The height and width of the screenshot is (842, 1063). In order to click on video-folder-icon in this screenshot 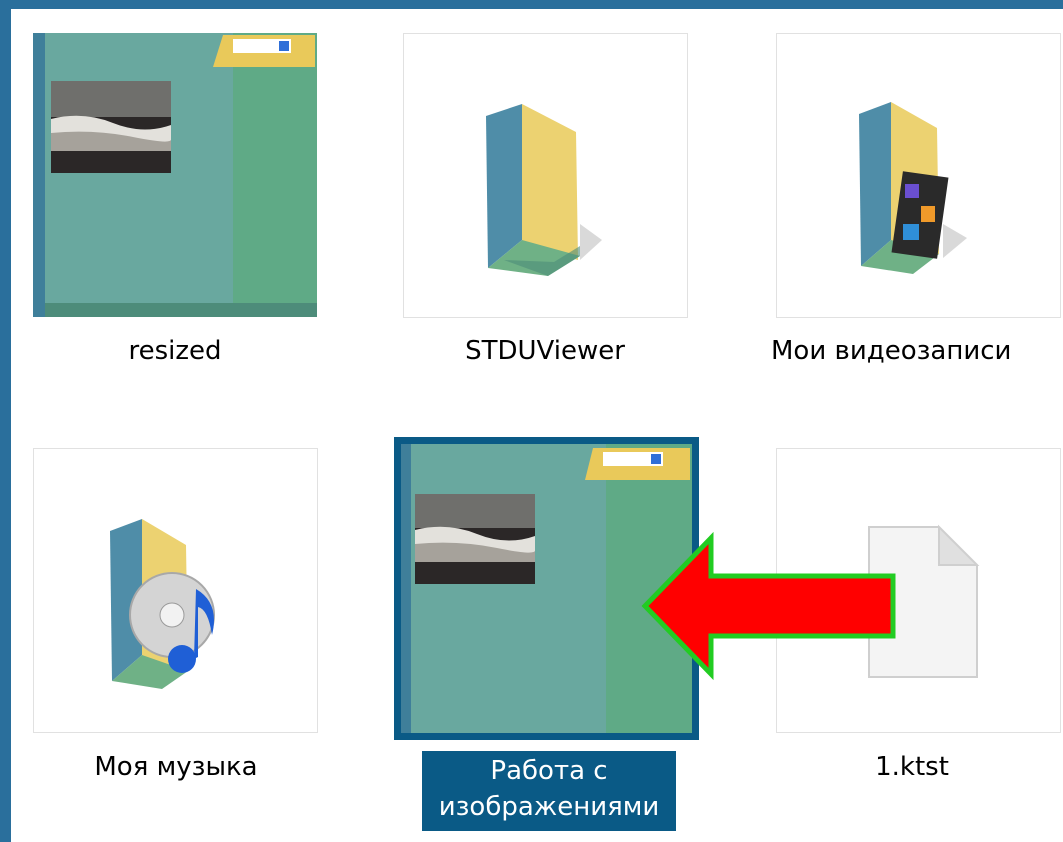, I will do `click(913, 188)`.